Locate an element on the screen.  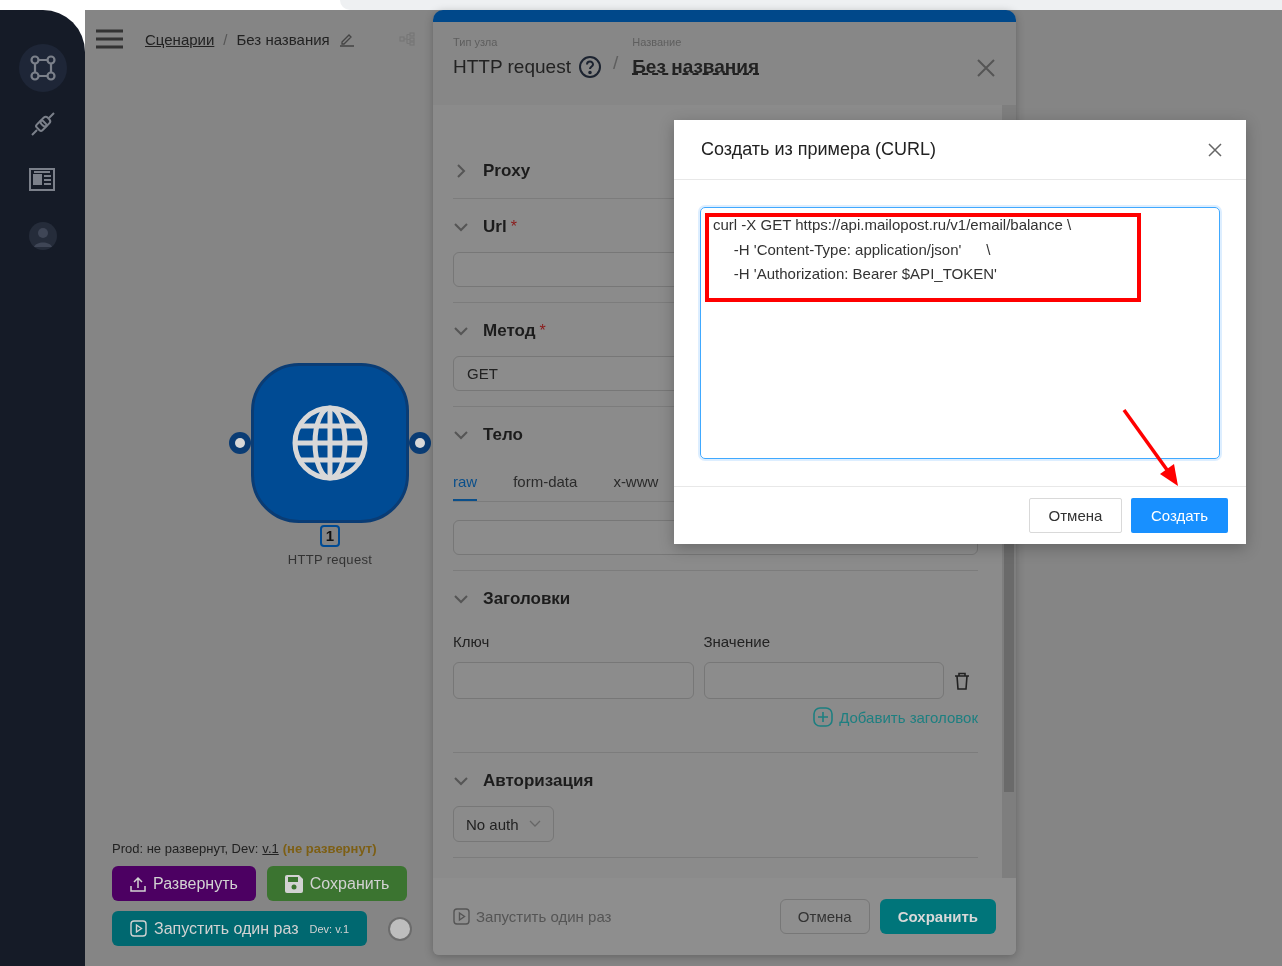
deploy-status-text: Prod: не развернут, Dev: v.1 (не развернут) is located at coordinates (245, 848).